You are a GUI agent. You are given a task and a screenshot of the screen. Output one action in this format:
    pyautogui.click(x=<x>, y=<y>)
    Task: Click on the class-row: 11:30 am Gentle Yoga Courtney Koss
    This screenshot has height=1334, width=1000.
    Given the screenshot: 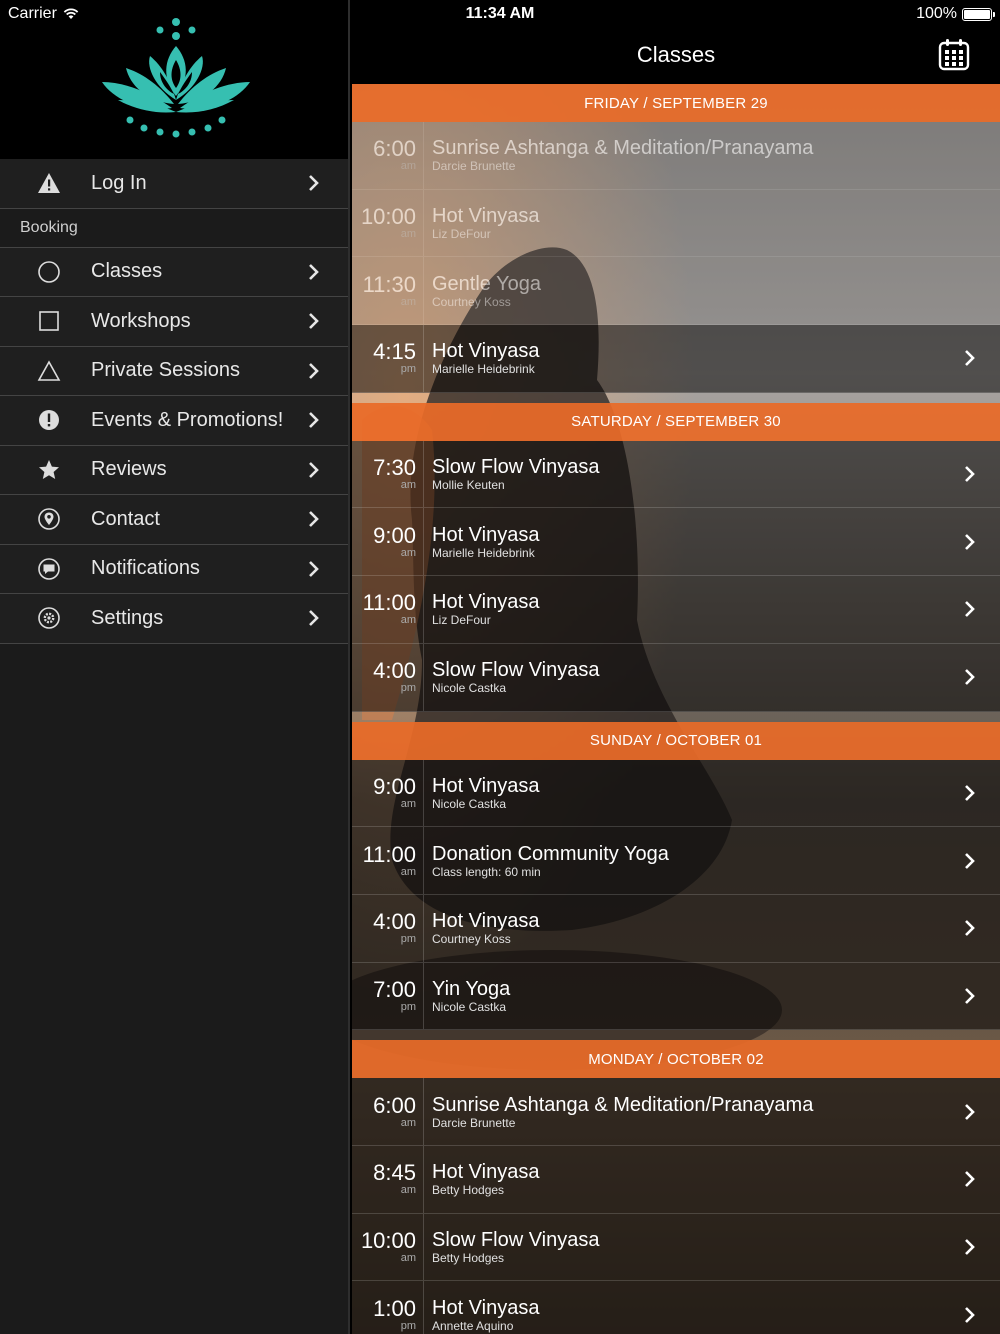 What is the action you would take?
    pyautogui.click(x=676, y=291)
    